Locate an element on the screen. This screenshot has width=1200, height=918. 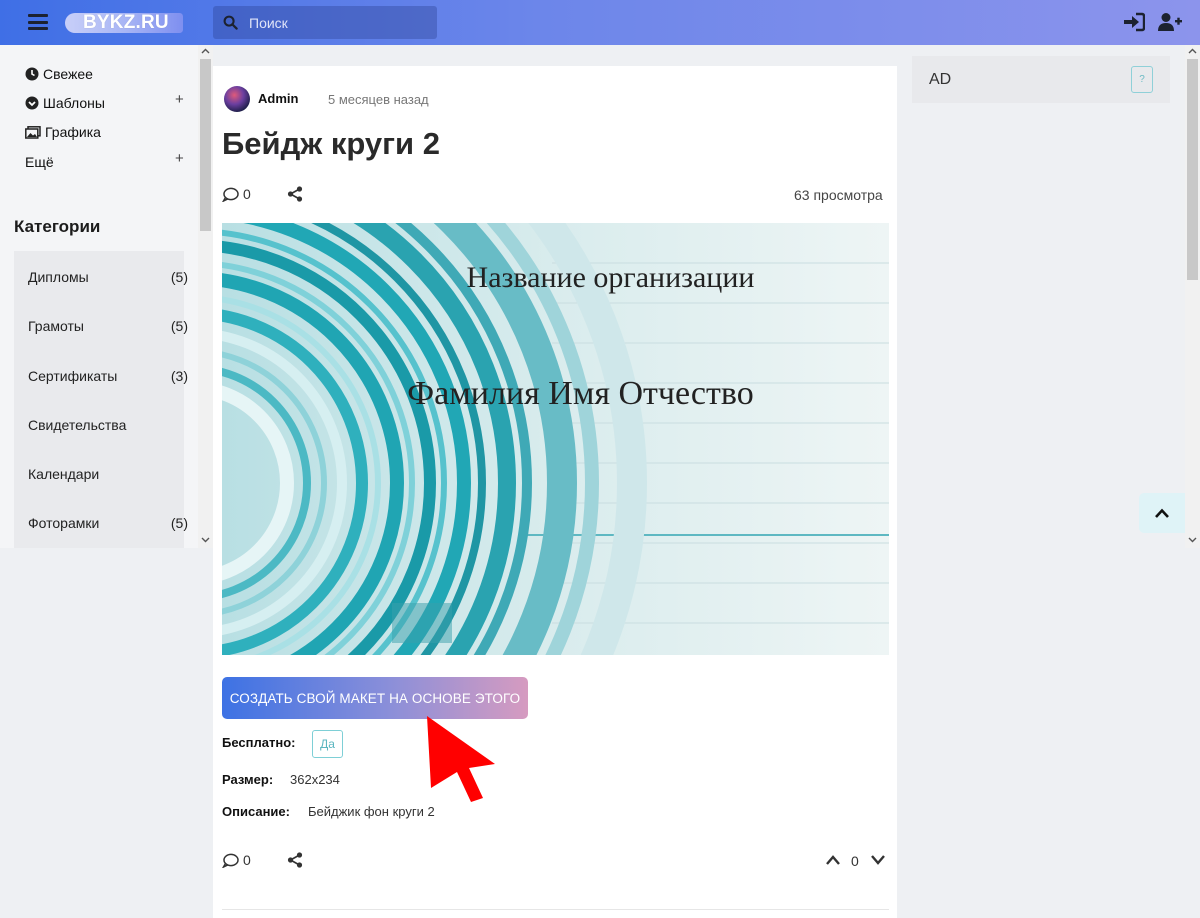
search-input is located at coordinates (339, 22).